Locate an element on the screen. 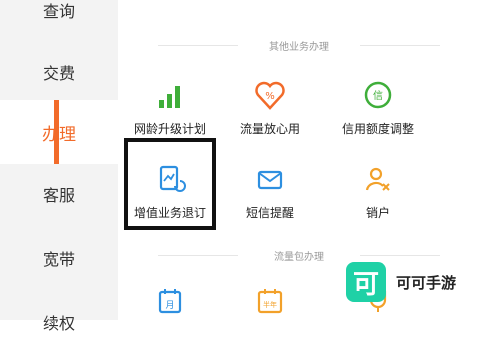 The height and width of the screenshot is (356, 480). watermark-text: 可可手游 is located at coordinates (426, 282).